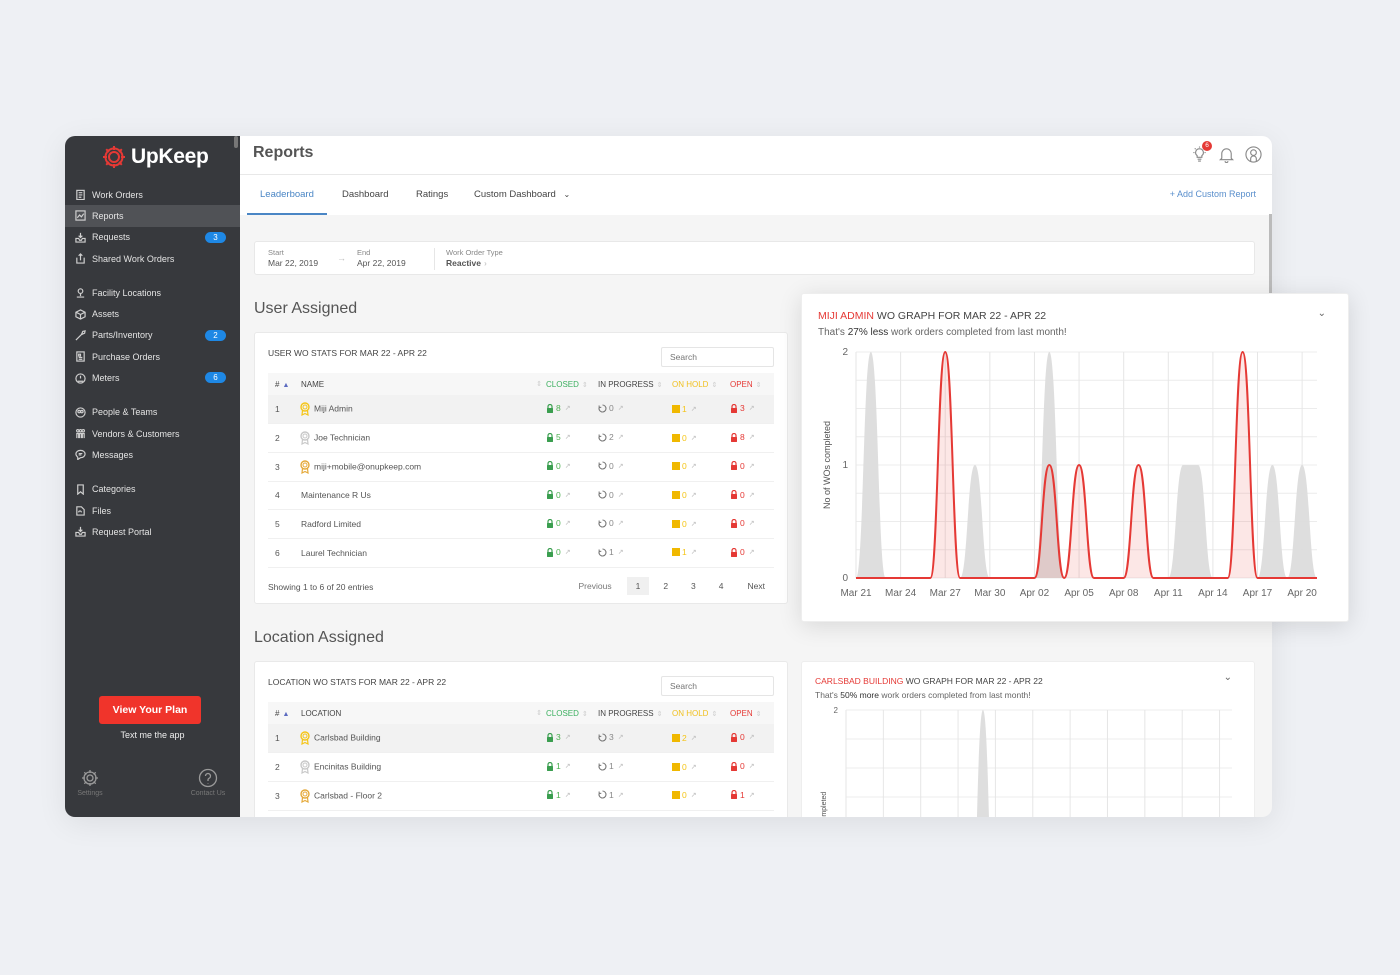 This screenshot has height=975, width=1400. I want to click on settings-button: Settings, so click(90, 782).